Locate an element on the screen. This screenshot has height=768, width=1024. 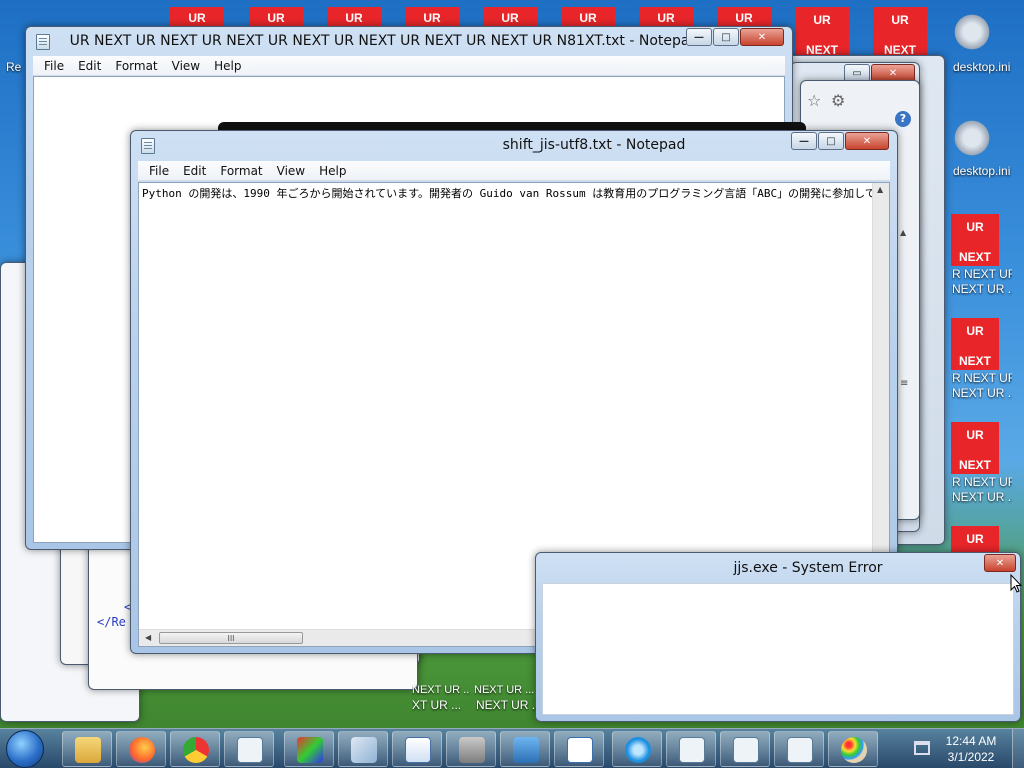
taskbar-paint-palette is located at coordinates (853, 749).